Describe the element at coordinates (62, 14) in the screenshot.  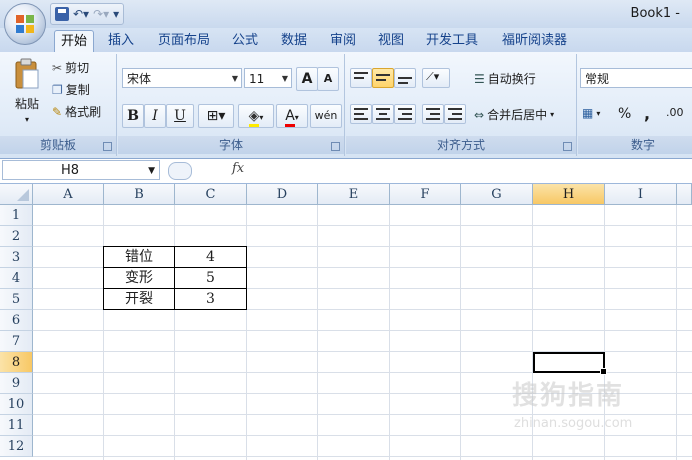
I see `save-icon` at that location.